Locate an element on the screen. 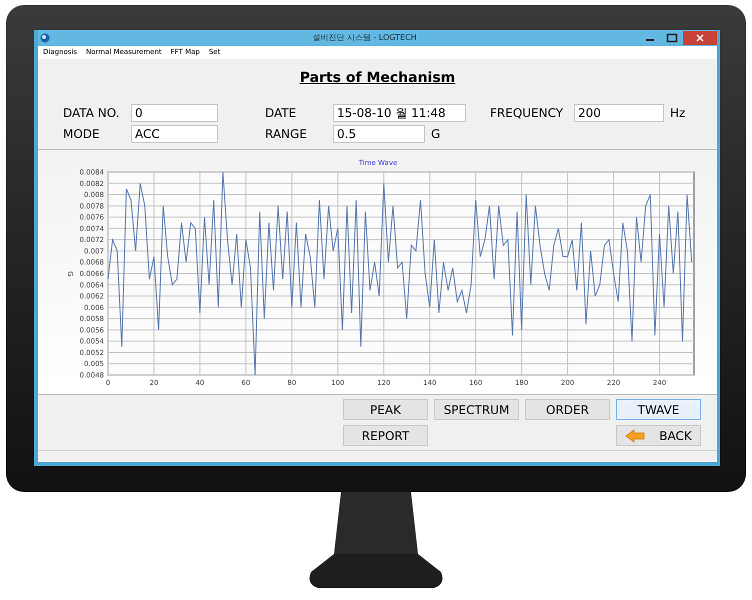  field-label: FREQUENCY is located at coordinates (527, 113).